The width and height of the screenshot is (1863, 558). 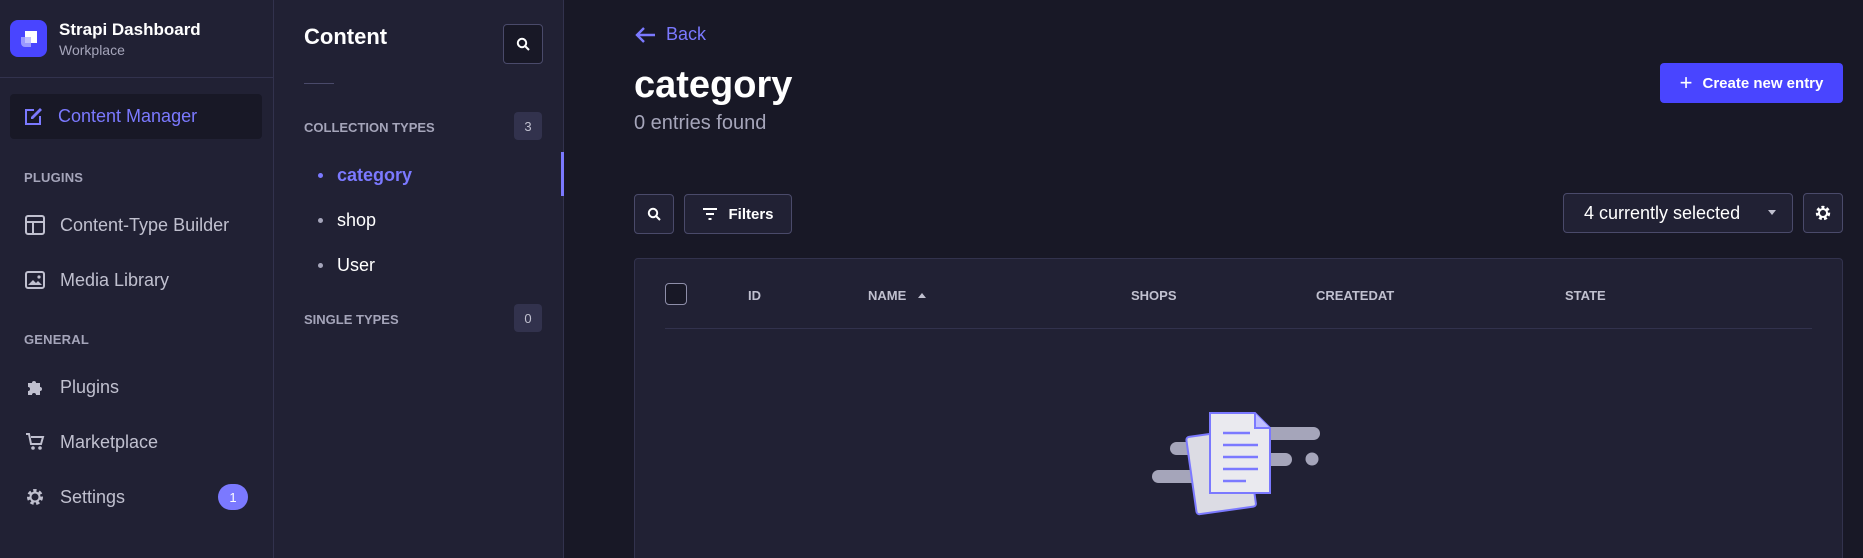 I want to click on collection-types-count: 3, so click(x=528, y=126).